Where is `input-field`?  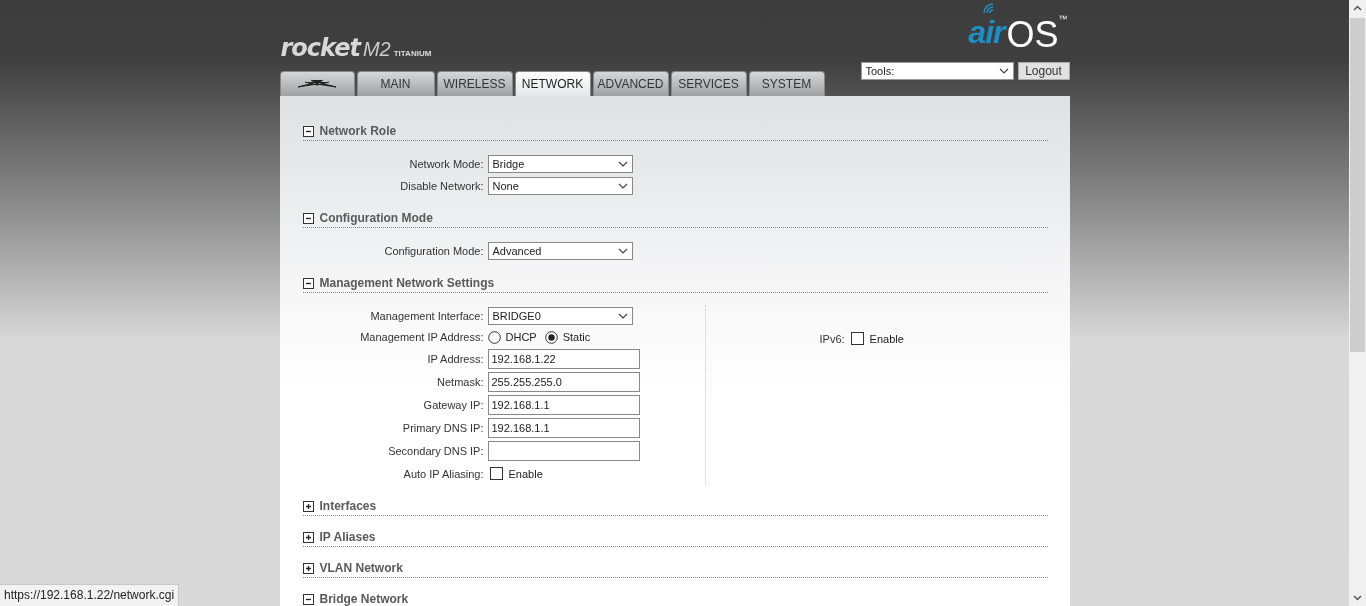
input-field is located at coordinates (563, 450).